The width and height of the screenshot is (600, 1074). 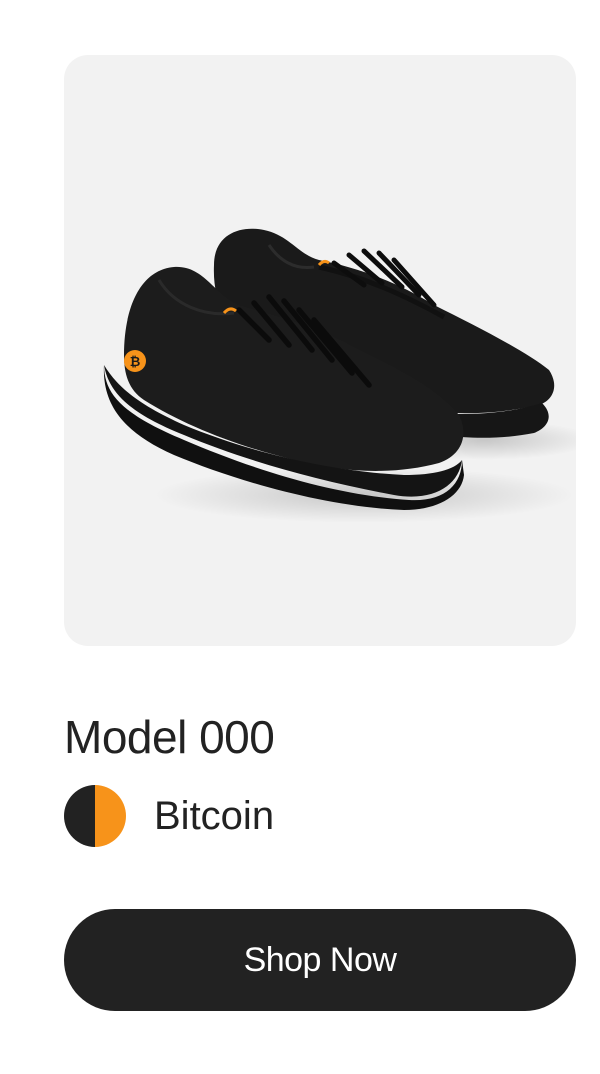 What do you see at coordinates (169, 737) in the screenshot?
I see `product-title: Model 000` at bounding box center [169, 737].